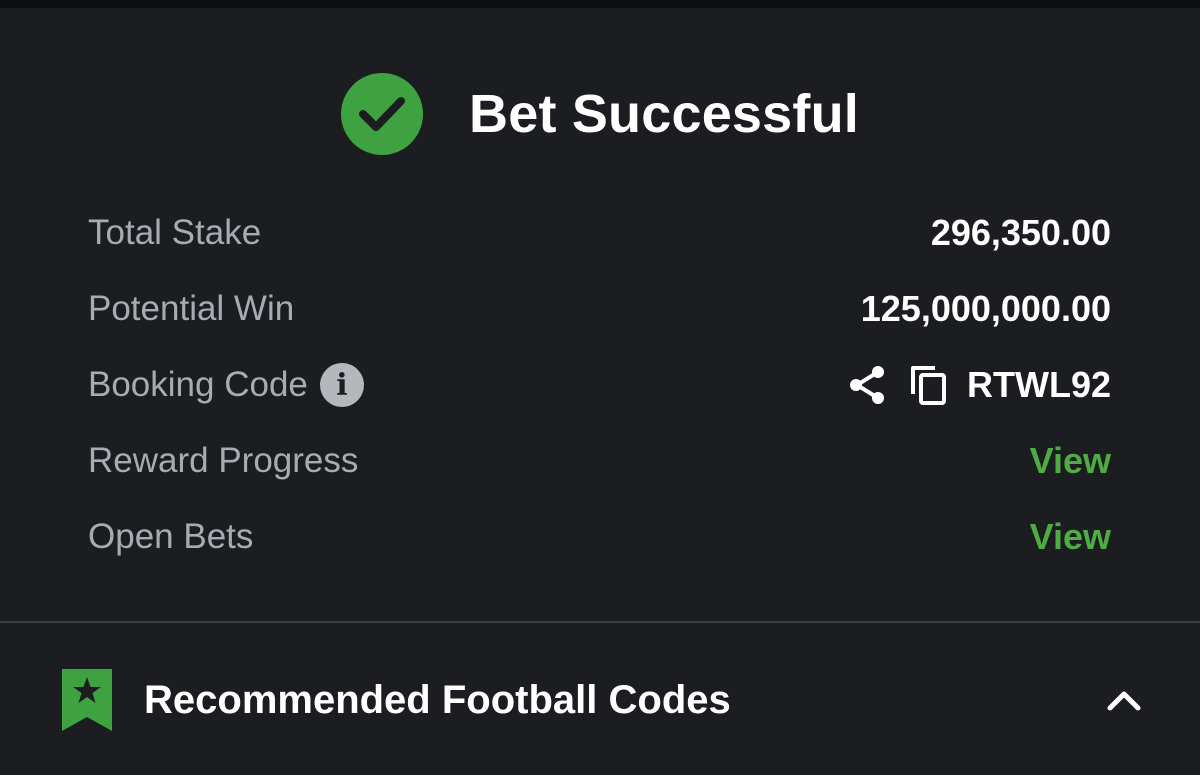 The width and height of the screenshot is (1200, 775). What do you see at coordinates (87, 700) in the screenshot?
I see `bookmark-star-icon` at bounding box center [87, 700].